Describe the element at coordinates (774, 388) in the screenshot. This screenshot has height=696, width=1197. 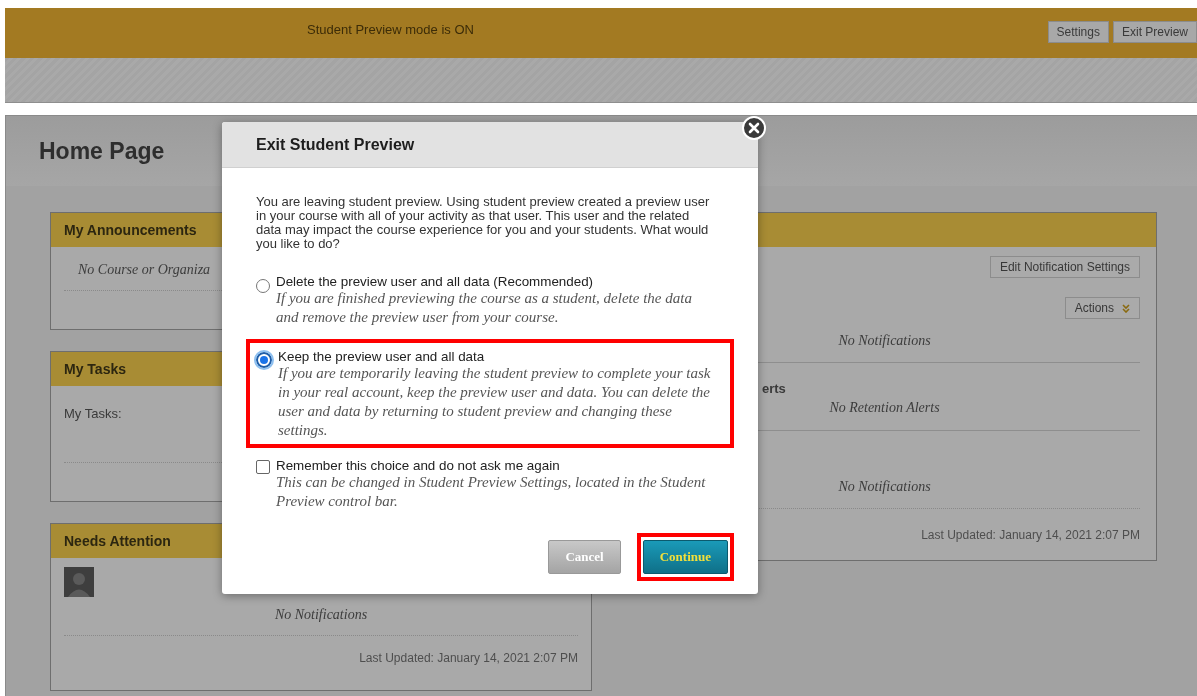
I see `section-heading: erts` at that location.